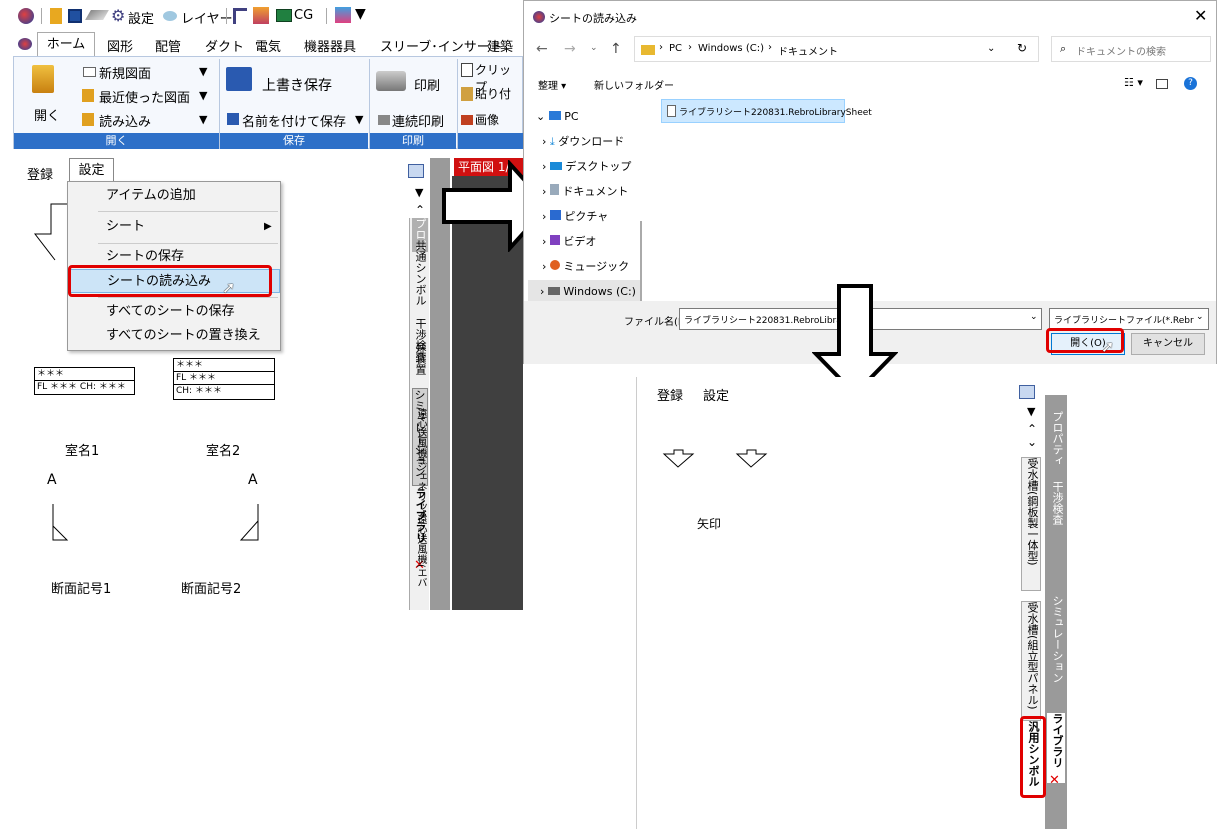 This screenshot has width=1217, height=829. What do you see at coordinates (420, 364) in the screenshot?
I see `tab-valve-device: 弁装置` at bounding box center [420, 364].